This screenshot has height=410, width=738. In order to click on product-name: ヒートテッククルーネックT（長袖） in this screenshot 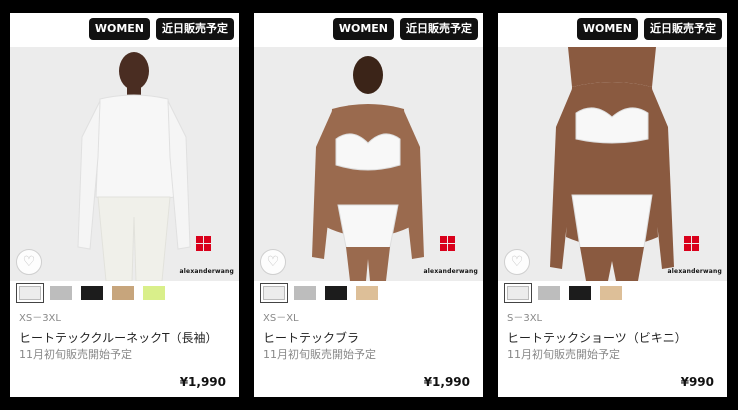, I will do `click(118, 337)`.